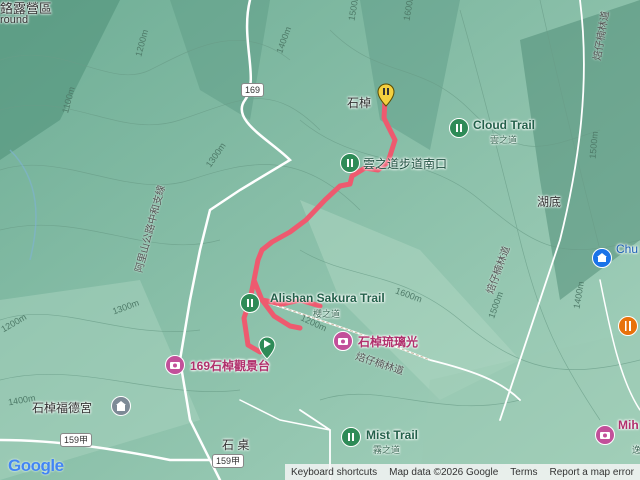  I want to click on end-pin-icon, so click(386, 95).